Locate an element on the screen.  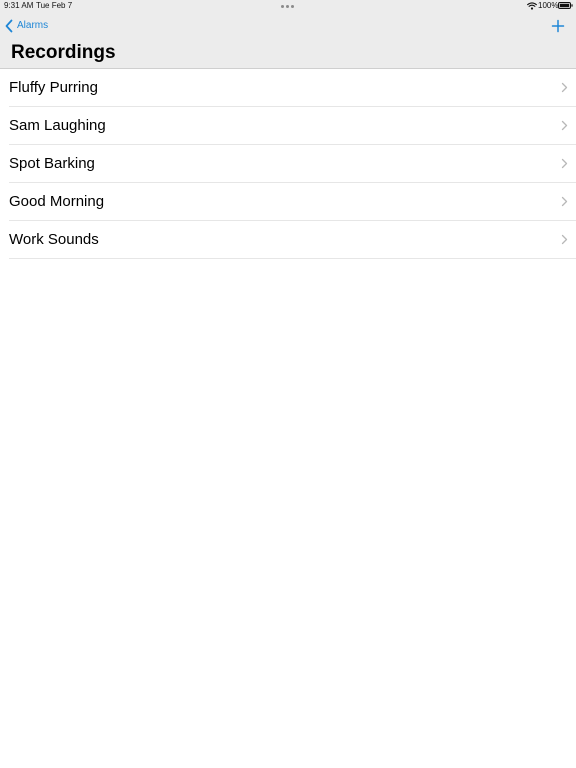
list-item-label: Fluffy Purring is located at coordinates (53, 87).